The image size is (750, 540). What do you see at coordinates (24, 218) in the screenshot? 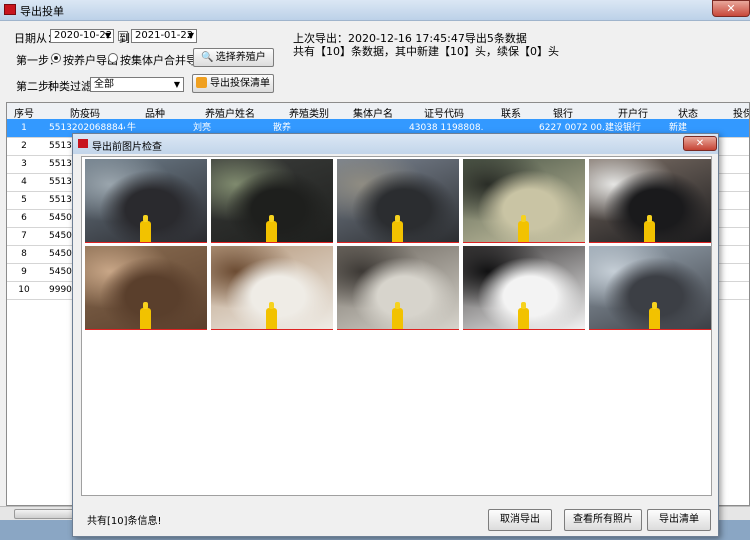
I see `table-cell-no: 6` at bounding box center [24, 218].